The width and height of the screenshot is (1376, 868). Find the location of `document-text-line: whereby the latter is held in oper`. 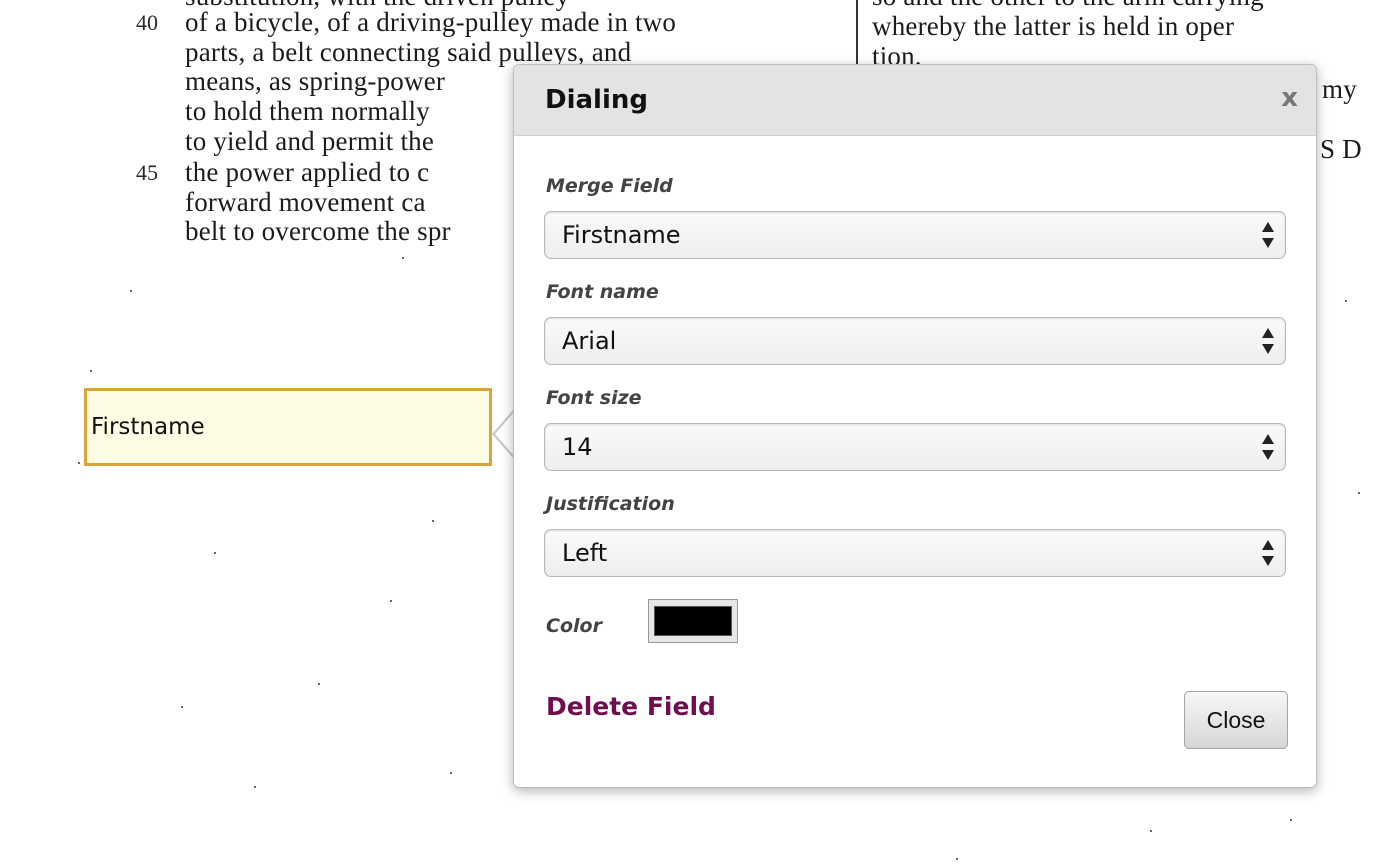

document-text-line: whereby the latter is held in oper is located at coordinates (1053, 26).